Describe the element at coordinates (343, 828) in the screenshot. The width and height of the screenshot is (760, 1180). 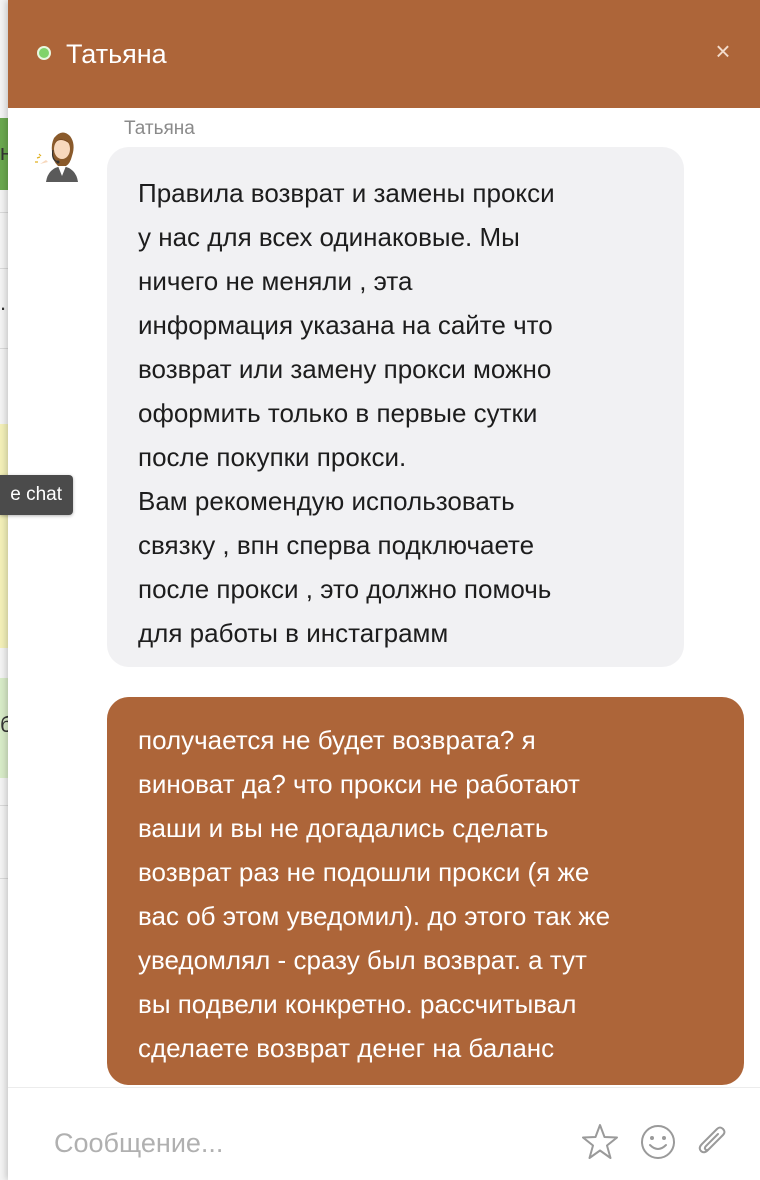
I see `message-line: ваши и вы не догадались сделать` at that location.